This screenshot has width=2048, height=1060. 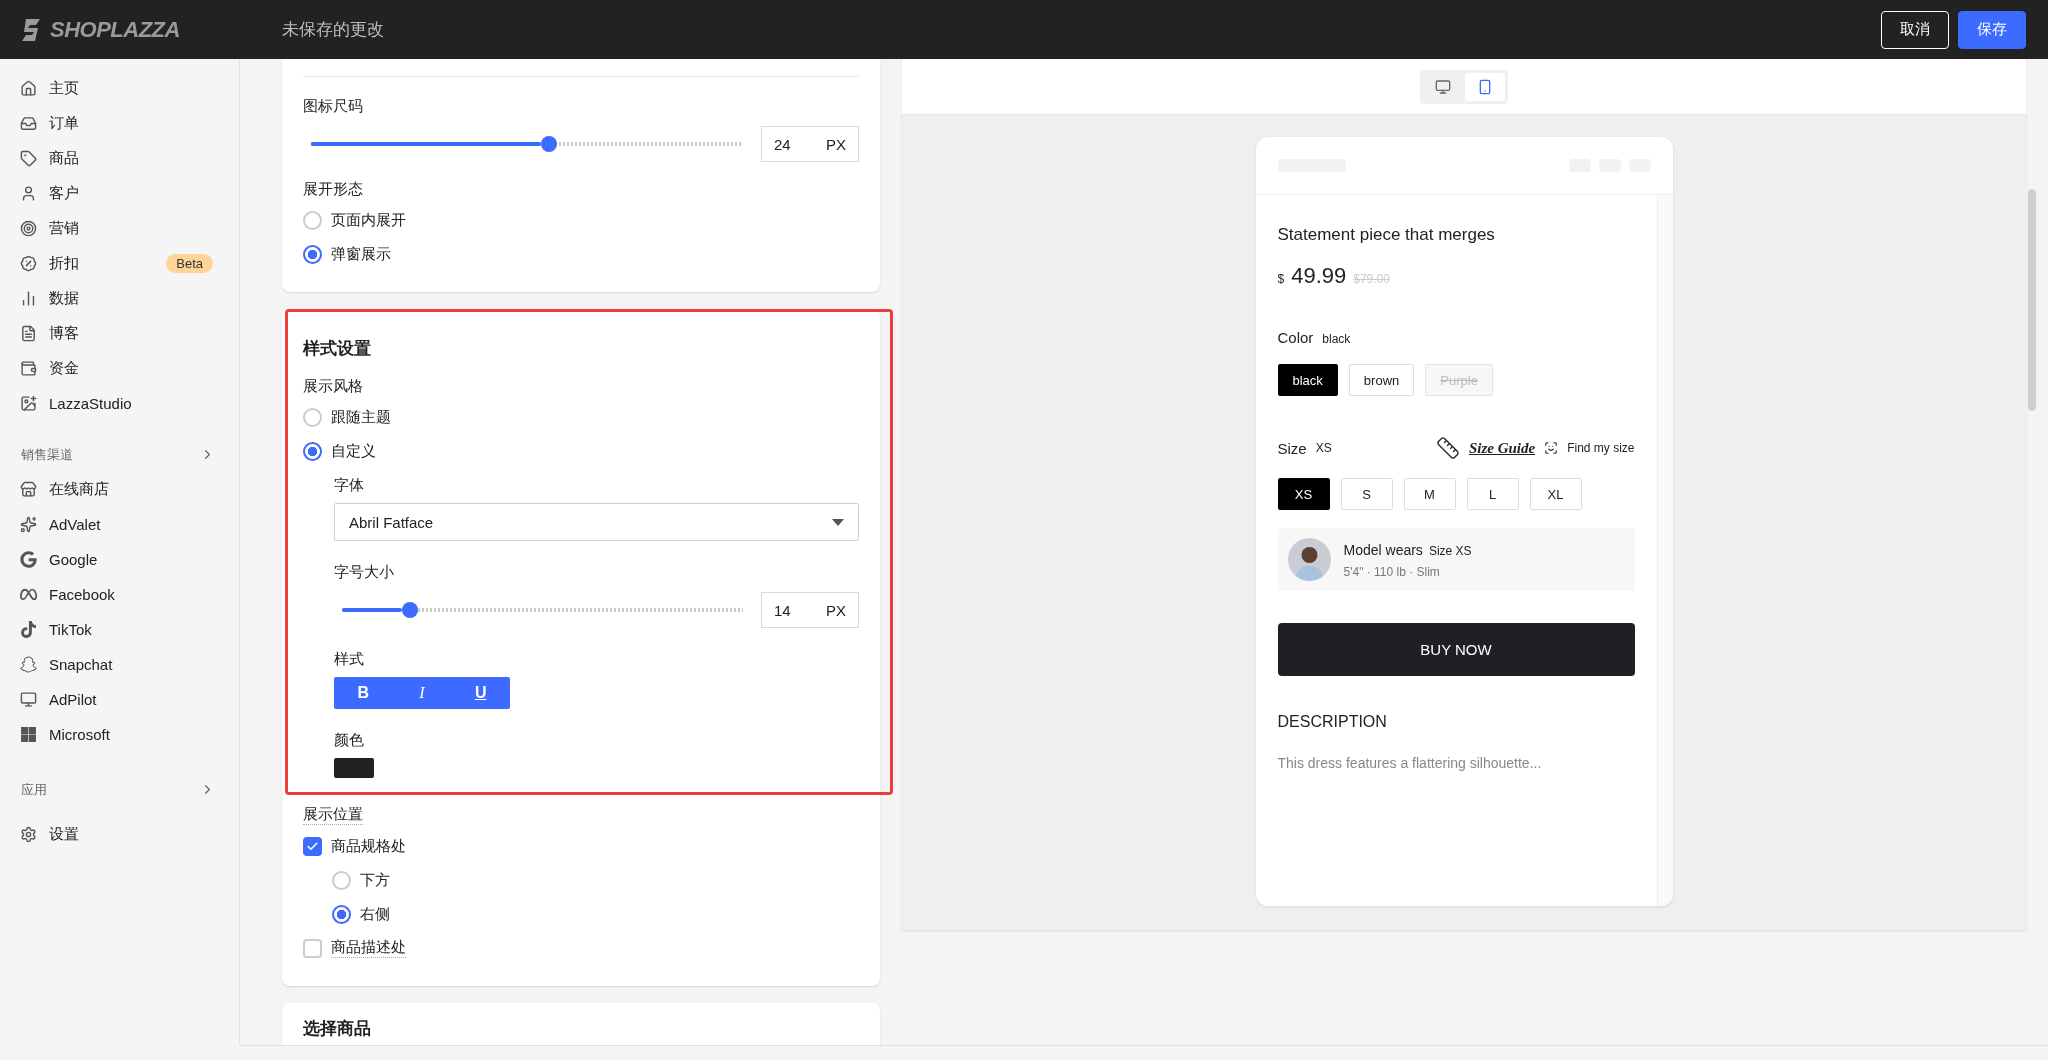 What do you see at coordinates (119, 454) in the screenshot?
I see `section-header: 销售渠道` at bounding box center [119, 454].